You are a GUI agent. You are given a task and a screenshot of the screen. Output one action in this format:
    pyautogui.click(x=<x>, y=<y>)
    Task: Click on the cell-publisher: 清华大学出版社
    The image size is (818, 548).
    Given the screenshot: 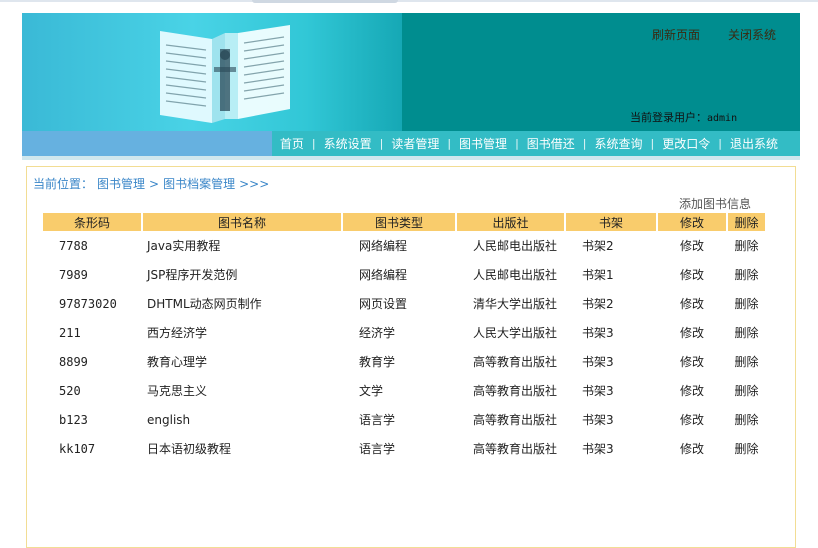 What is the action you would take?
    pyautogui.click(x=515, y=304)
    